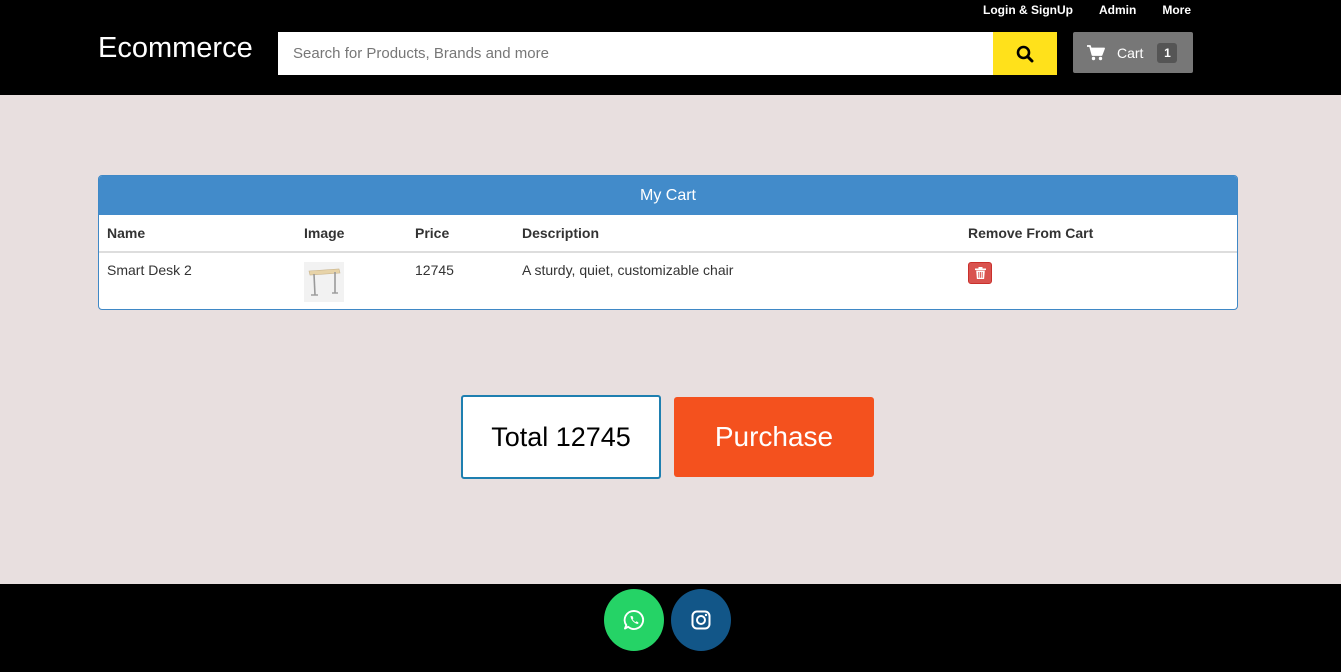  I want to click on shopping-cart-icon, so click(1096, 52).